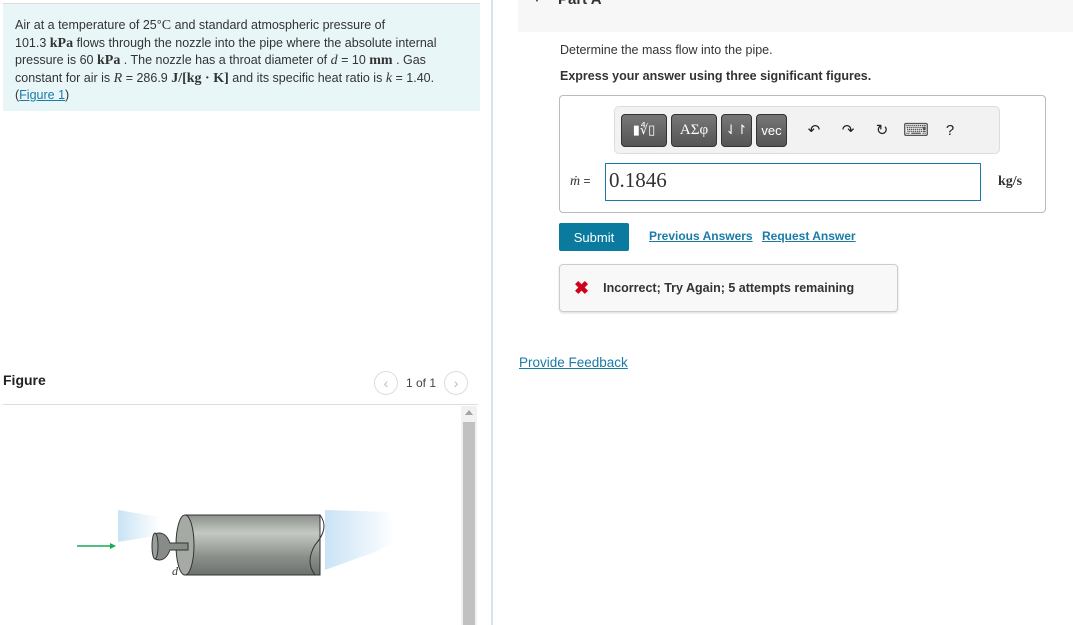 The width and height of the screenshot is (1073, 625). Describe the element at coordinates (175, 571) in the screenshot. I see `diameter-label: d` at that location.